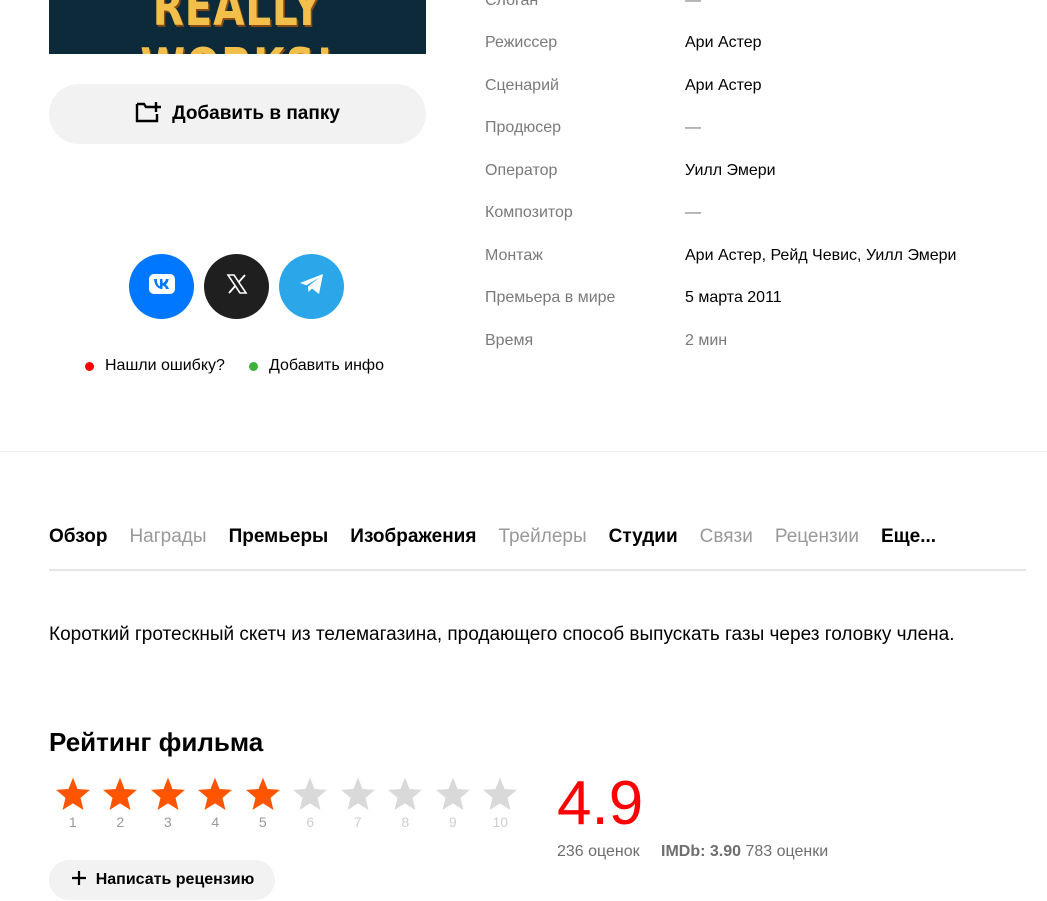 The width and height of the screenshot is (1047, 901). What do you see at coordinates (326, 365) in the screenshot?
I see `add-info-label: Добавить инфо` at bounding box center [326, 365].